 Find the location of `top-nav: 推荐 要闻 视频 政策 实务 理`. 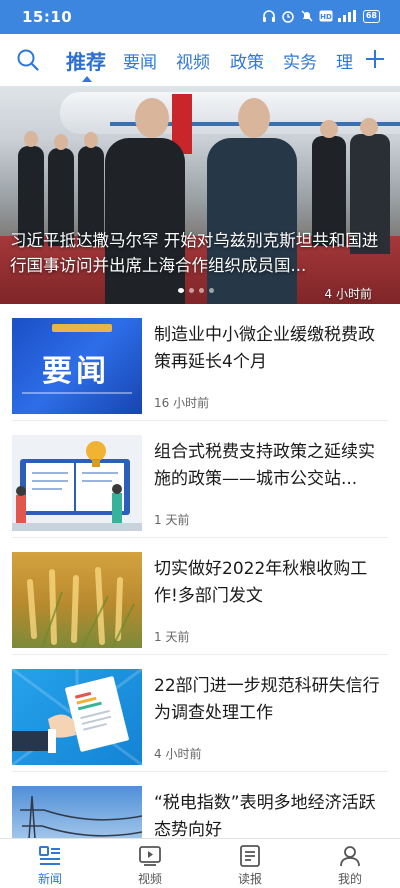

top-nav: 推荐 要闻 视频 政策 实务 理 is located at coordinates (200, 60).